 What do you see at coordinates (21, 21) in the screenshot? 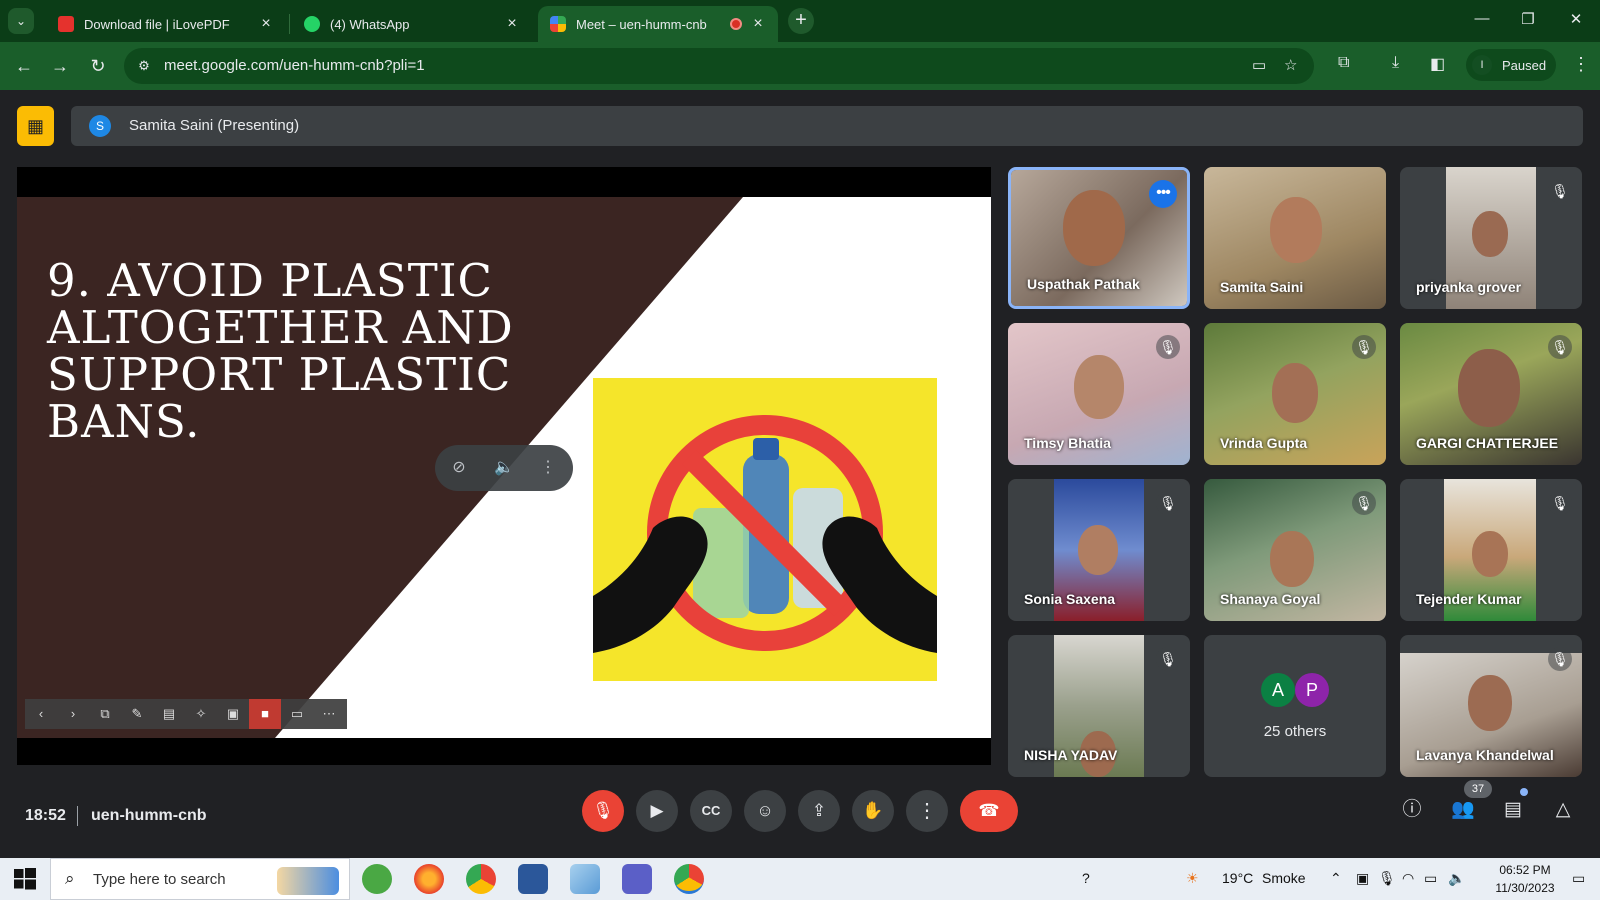
I see `tab-search-chevron-icon: ⌄` at bounding box center [21, 21].